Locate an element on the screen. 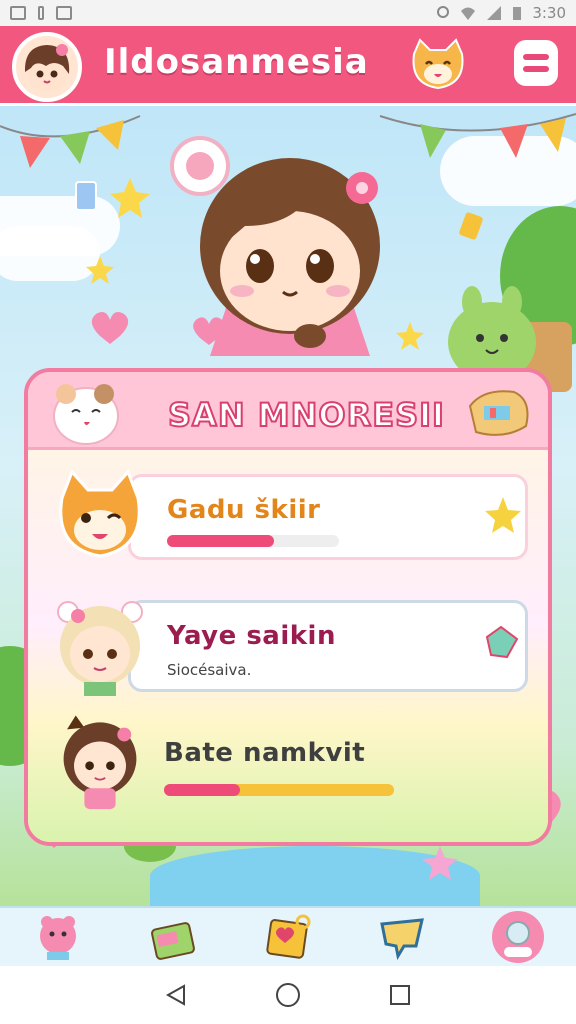 The width and height of the screenshot is (576, 1024). treasure-map-icon is located at coordinates (499, 414).